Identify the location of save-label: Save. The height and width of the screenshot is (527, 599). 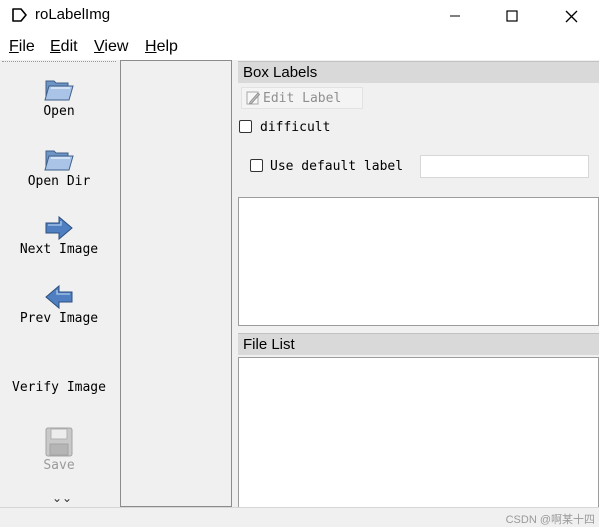
(59, 465).